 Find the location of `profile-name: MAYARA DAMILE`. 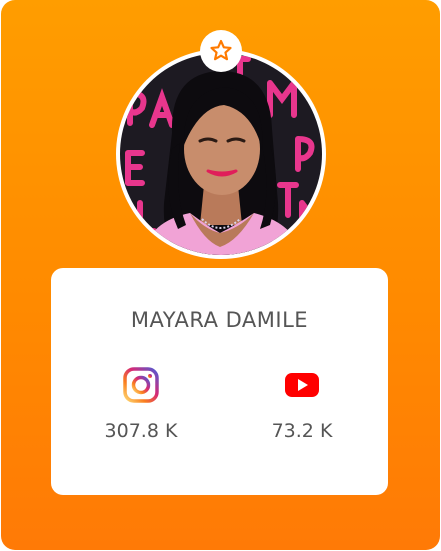

profile-name: MAYARA DAMILE is located at coordinates (219, 320).